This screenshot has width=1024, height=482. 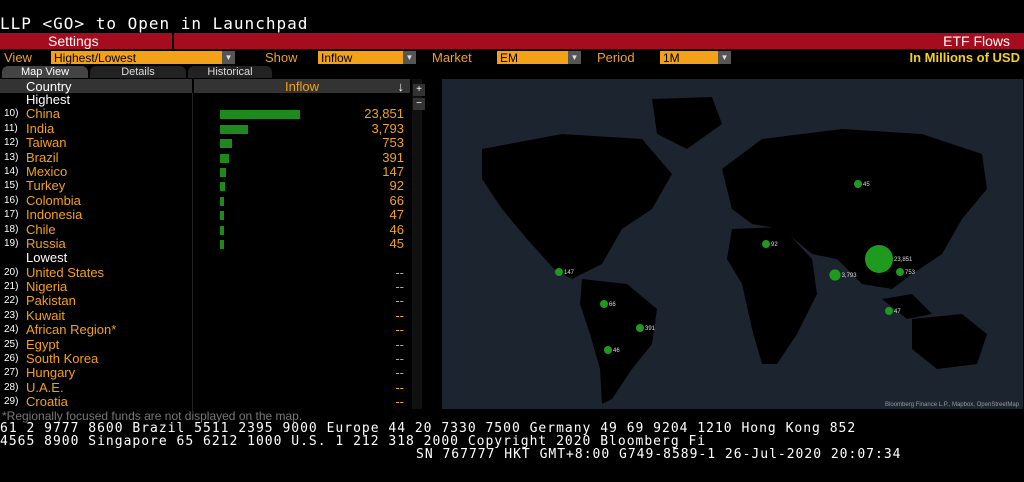 What do you see at coordinates (387, 128) in the screenshot?
I see `inflow-value: 3,793` at bounding box center [387, 128].